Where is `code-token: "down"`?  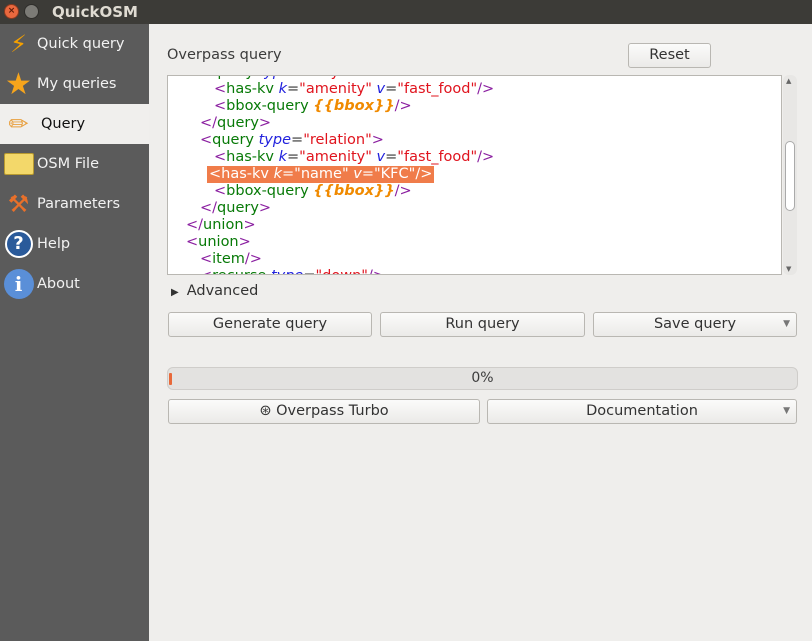
code-token: "down" is located at coordinates (342, 271).